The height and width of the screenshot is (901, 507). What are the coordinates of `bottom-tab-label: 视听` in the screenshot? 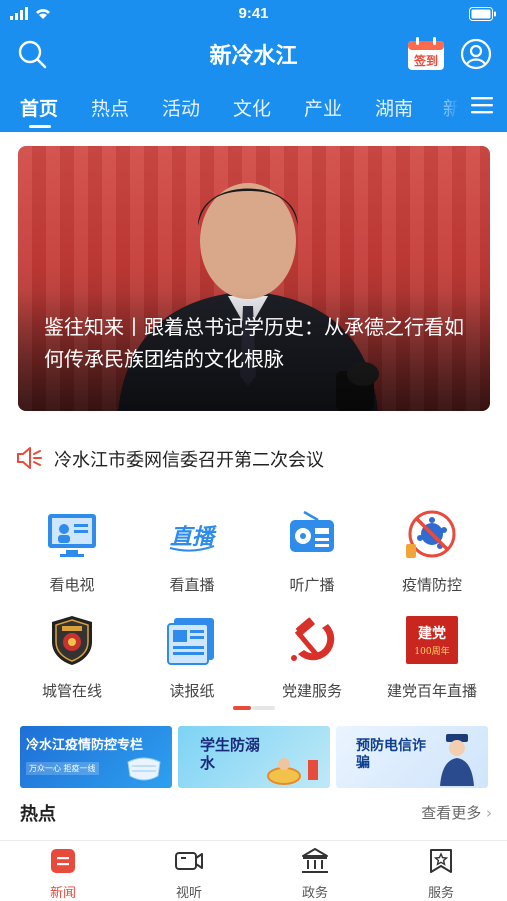 It's located at (188, 893).